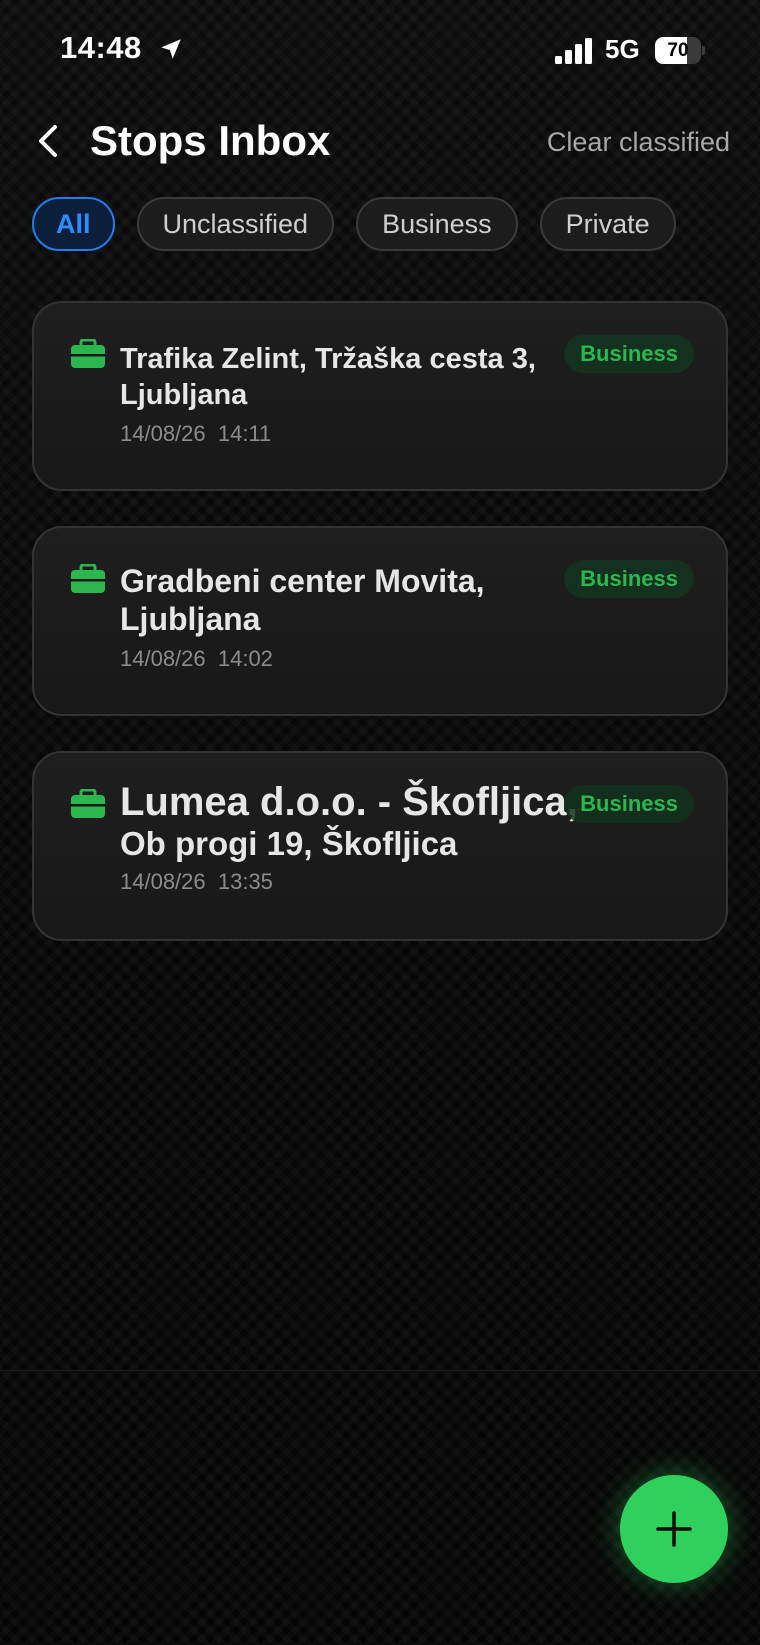 The height and width of the screenshot is (1645, 760). What do you see at coordinates (607, 224) in the screenshot?
I see `filter-chip-private: Private` at bounding box center [607, 224].